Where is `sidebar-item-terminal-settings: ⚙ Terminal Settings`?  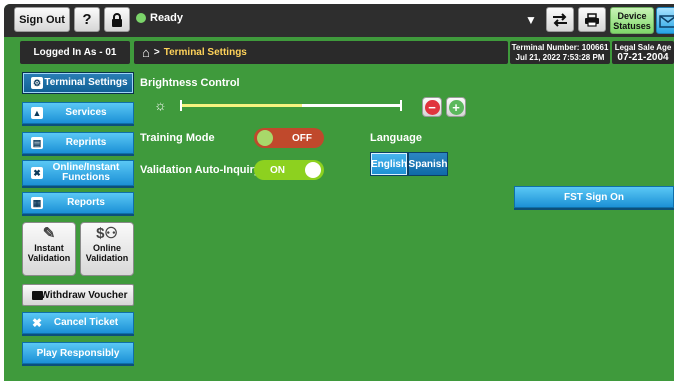 sidebar-item-terminal-settings: ⚙ Terminal Settings is located at coordinates (78, 83).